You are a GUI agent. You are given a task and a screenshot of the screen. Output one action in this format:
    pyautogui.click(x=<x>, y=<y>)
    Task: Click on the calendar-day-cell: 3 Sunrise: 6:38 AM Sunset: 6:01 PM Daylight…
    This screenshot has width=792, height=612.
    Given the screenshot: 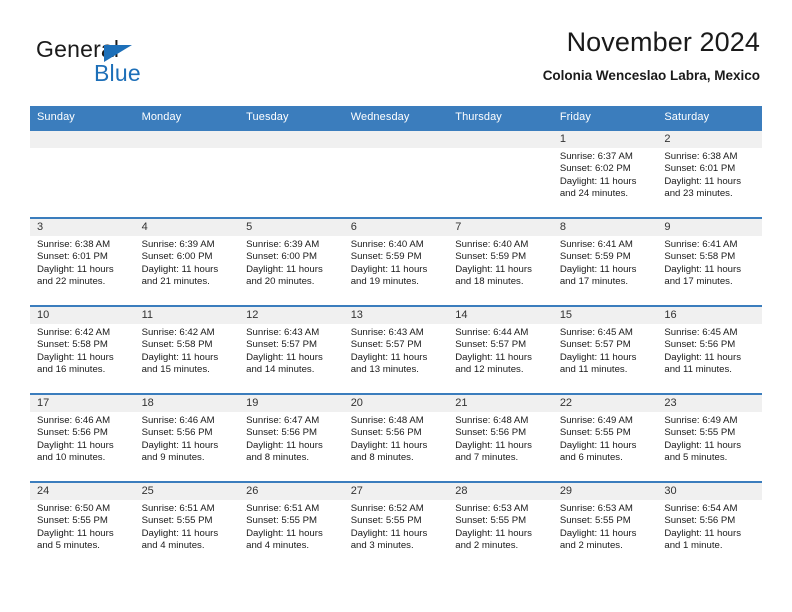 What is the action you would take?
    pyautogui.click(x=82, y=261)
    